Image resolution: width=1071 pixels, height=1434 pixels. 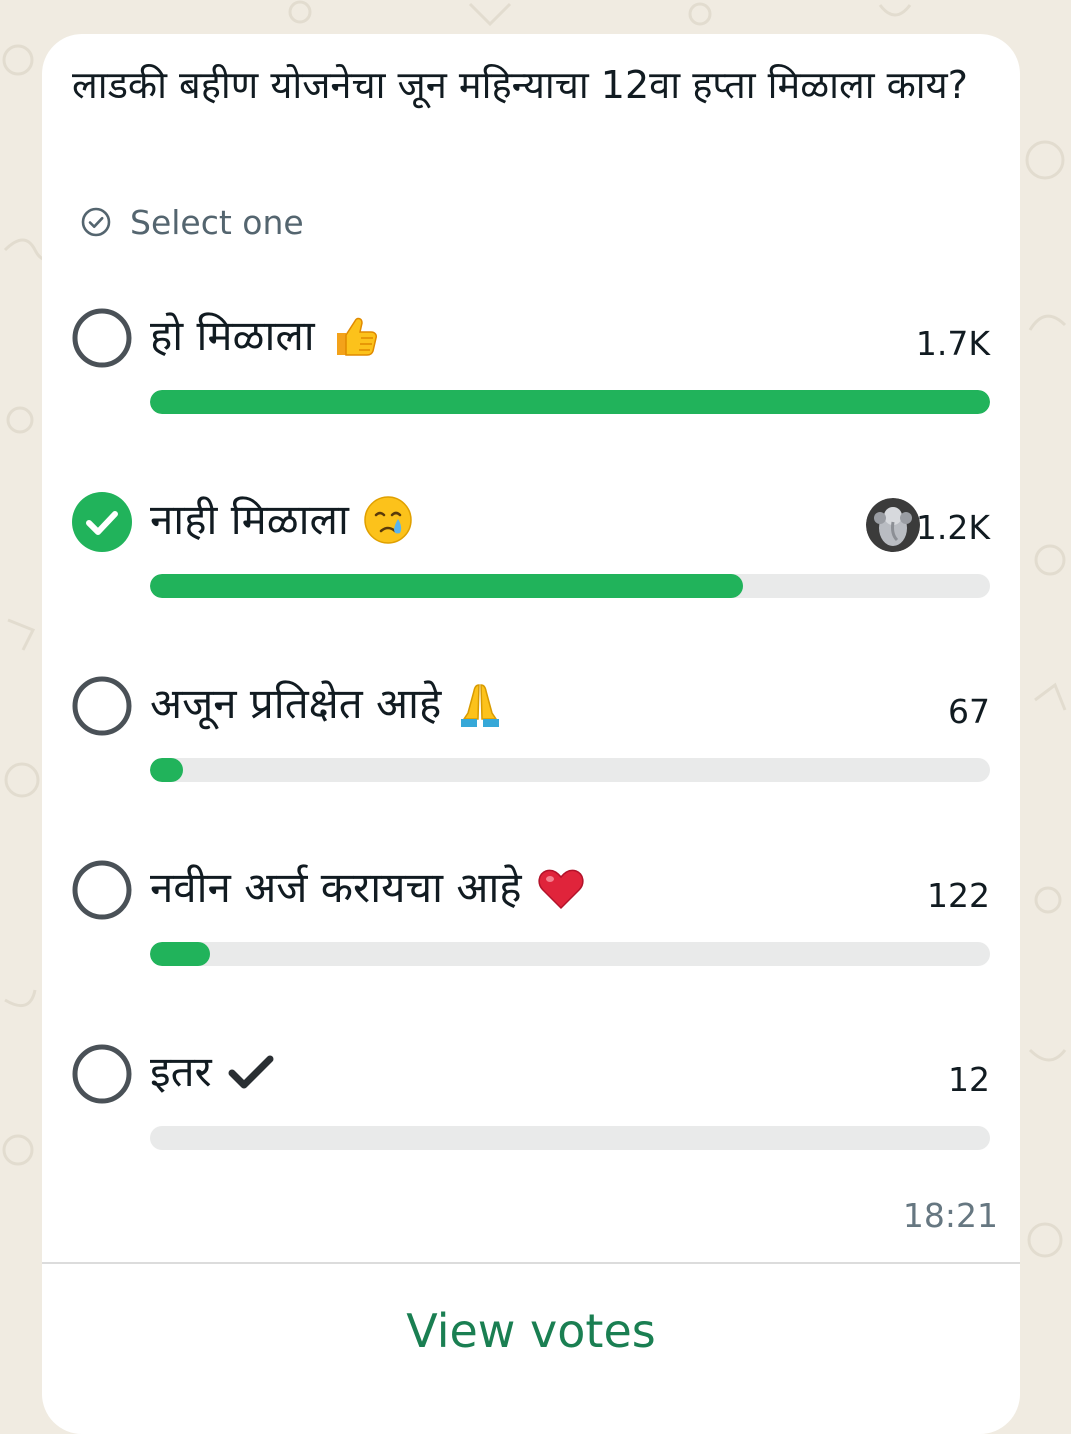 What do you see at coordinates (531, 1263) in the screenshot?
I see `divider` at bounding box center [531, 1263].